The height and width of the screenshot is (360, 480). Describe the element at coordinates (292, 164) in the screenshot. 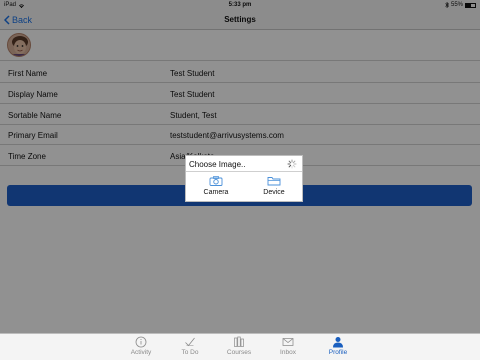

I see `loading-spinner-icon` at that location.